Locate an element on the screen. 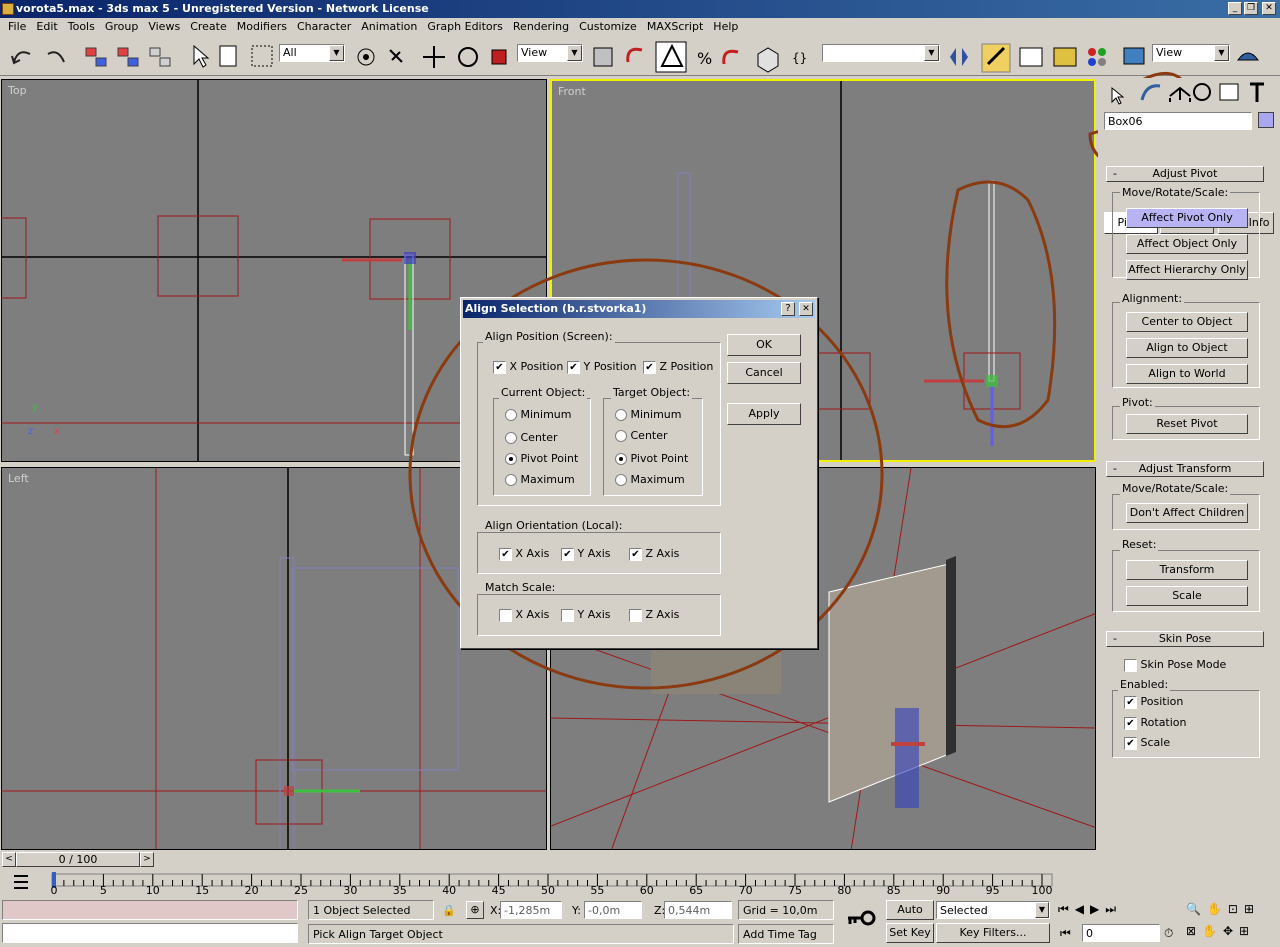 Image resolution: width=1280 pixels, height=947 pixels. auto-key-button: Auto Key is located at coordinates (910, 917).